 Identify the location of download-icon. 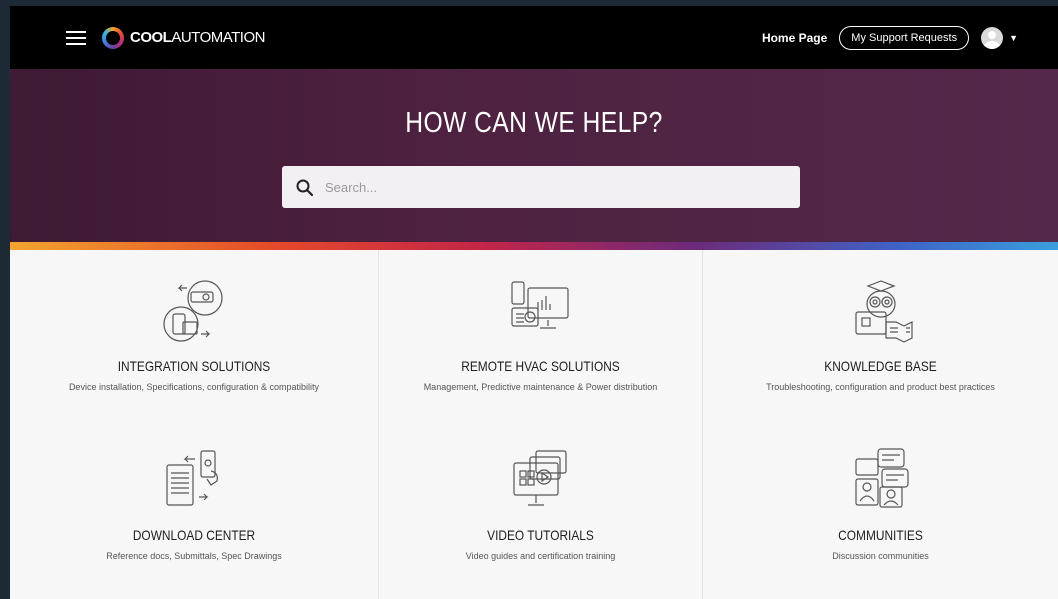
(192, 478).